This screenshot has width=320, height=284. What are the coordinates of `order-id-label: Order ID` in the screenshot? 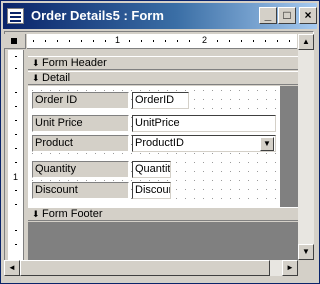 It's located at (80, 100).